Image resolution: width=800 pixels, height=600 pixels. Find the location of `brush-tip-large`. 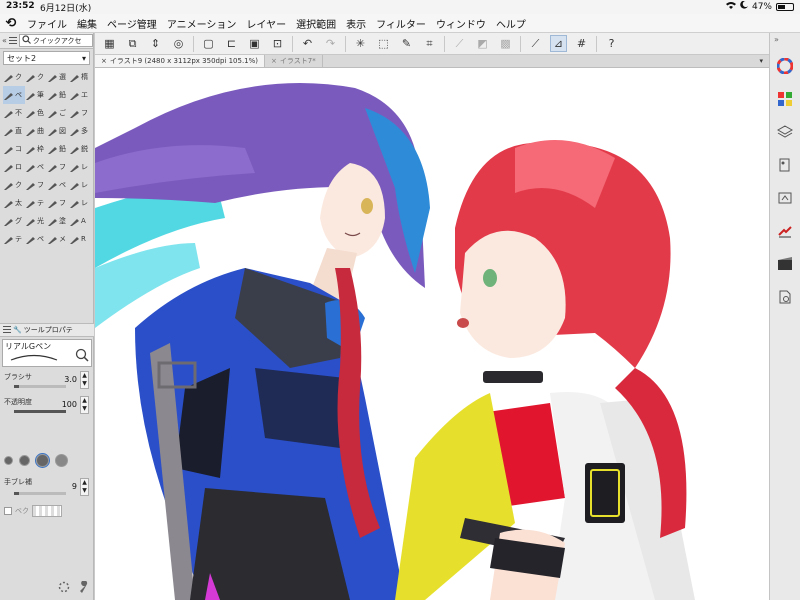

brush-tip-large is located at coordinates (42, 460).